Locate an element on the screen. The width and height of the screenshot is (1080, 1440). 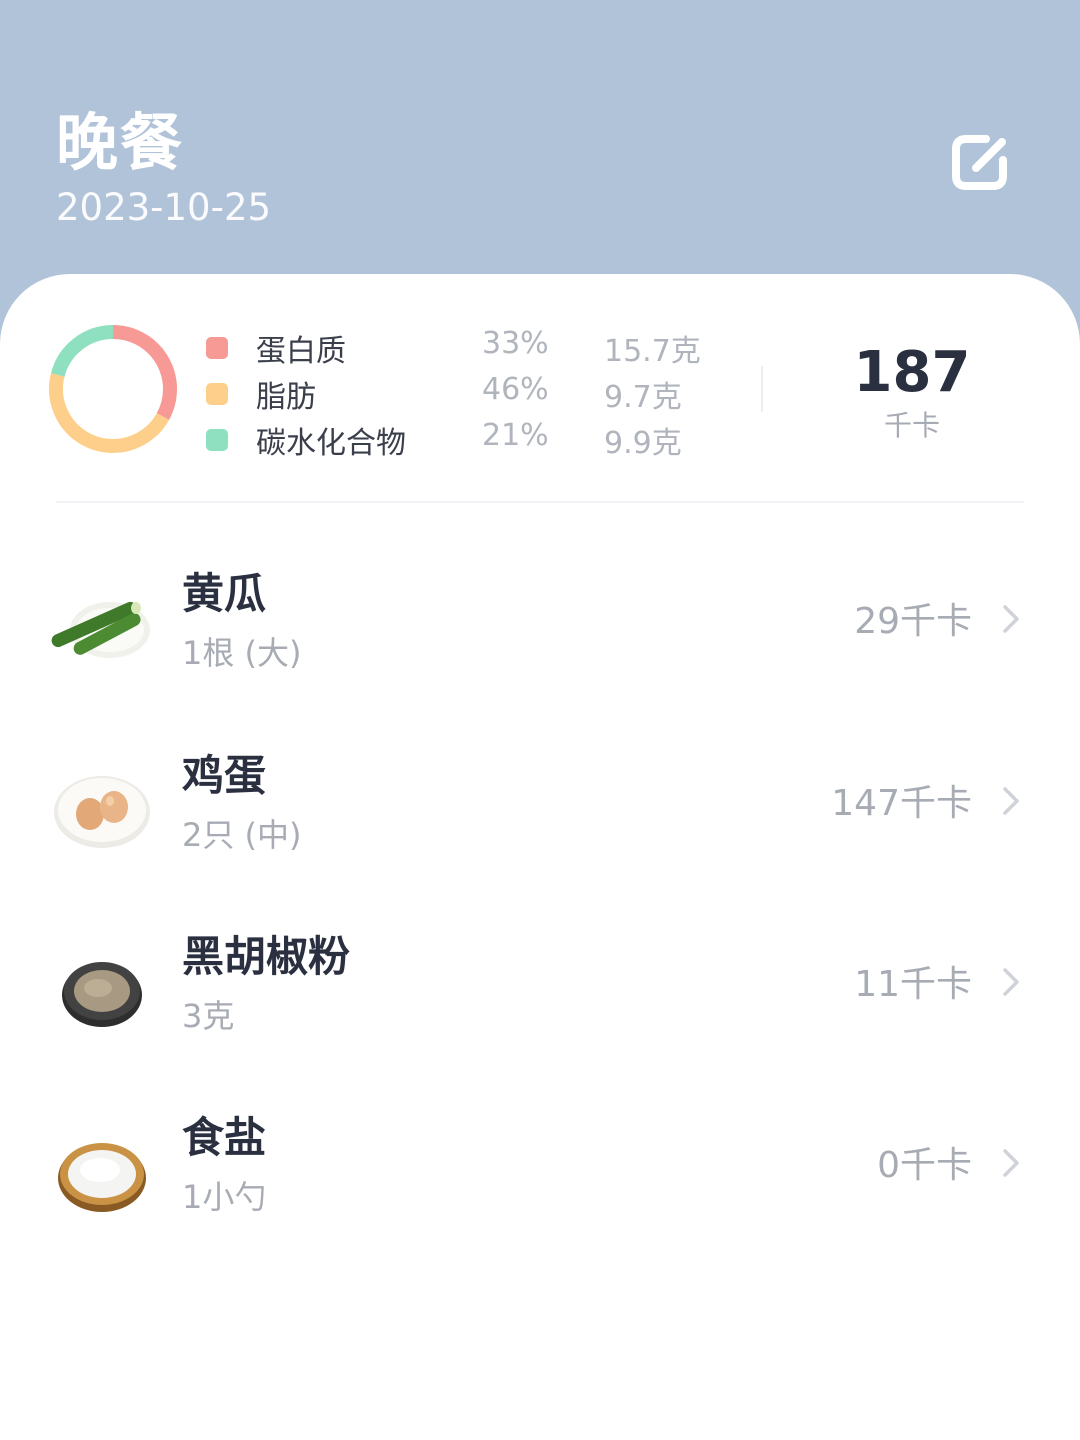
salt-icon is located at coordinates (102, 1177).